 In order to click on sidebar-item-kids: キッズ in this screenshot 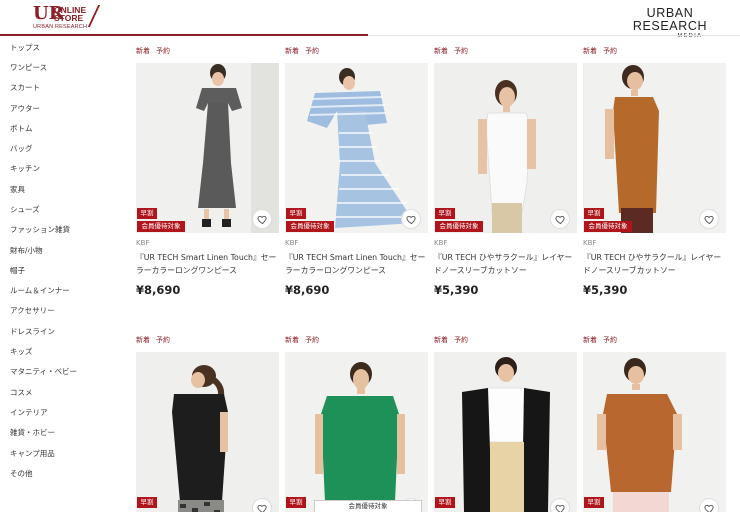, I will do `click(21, 352)`.